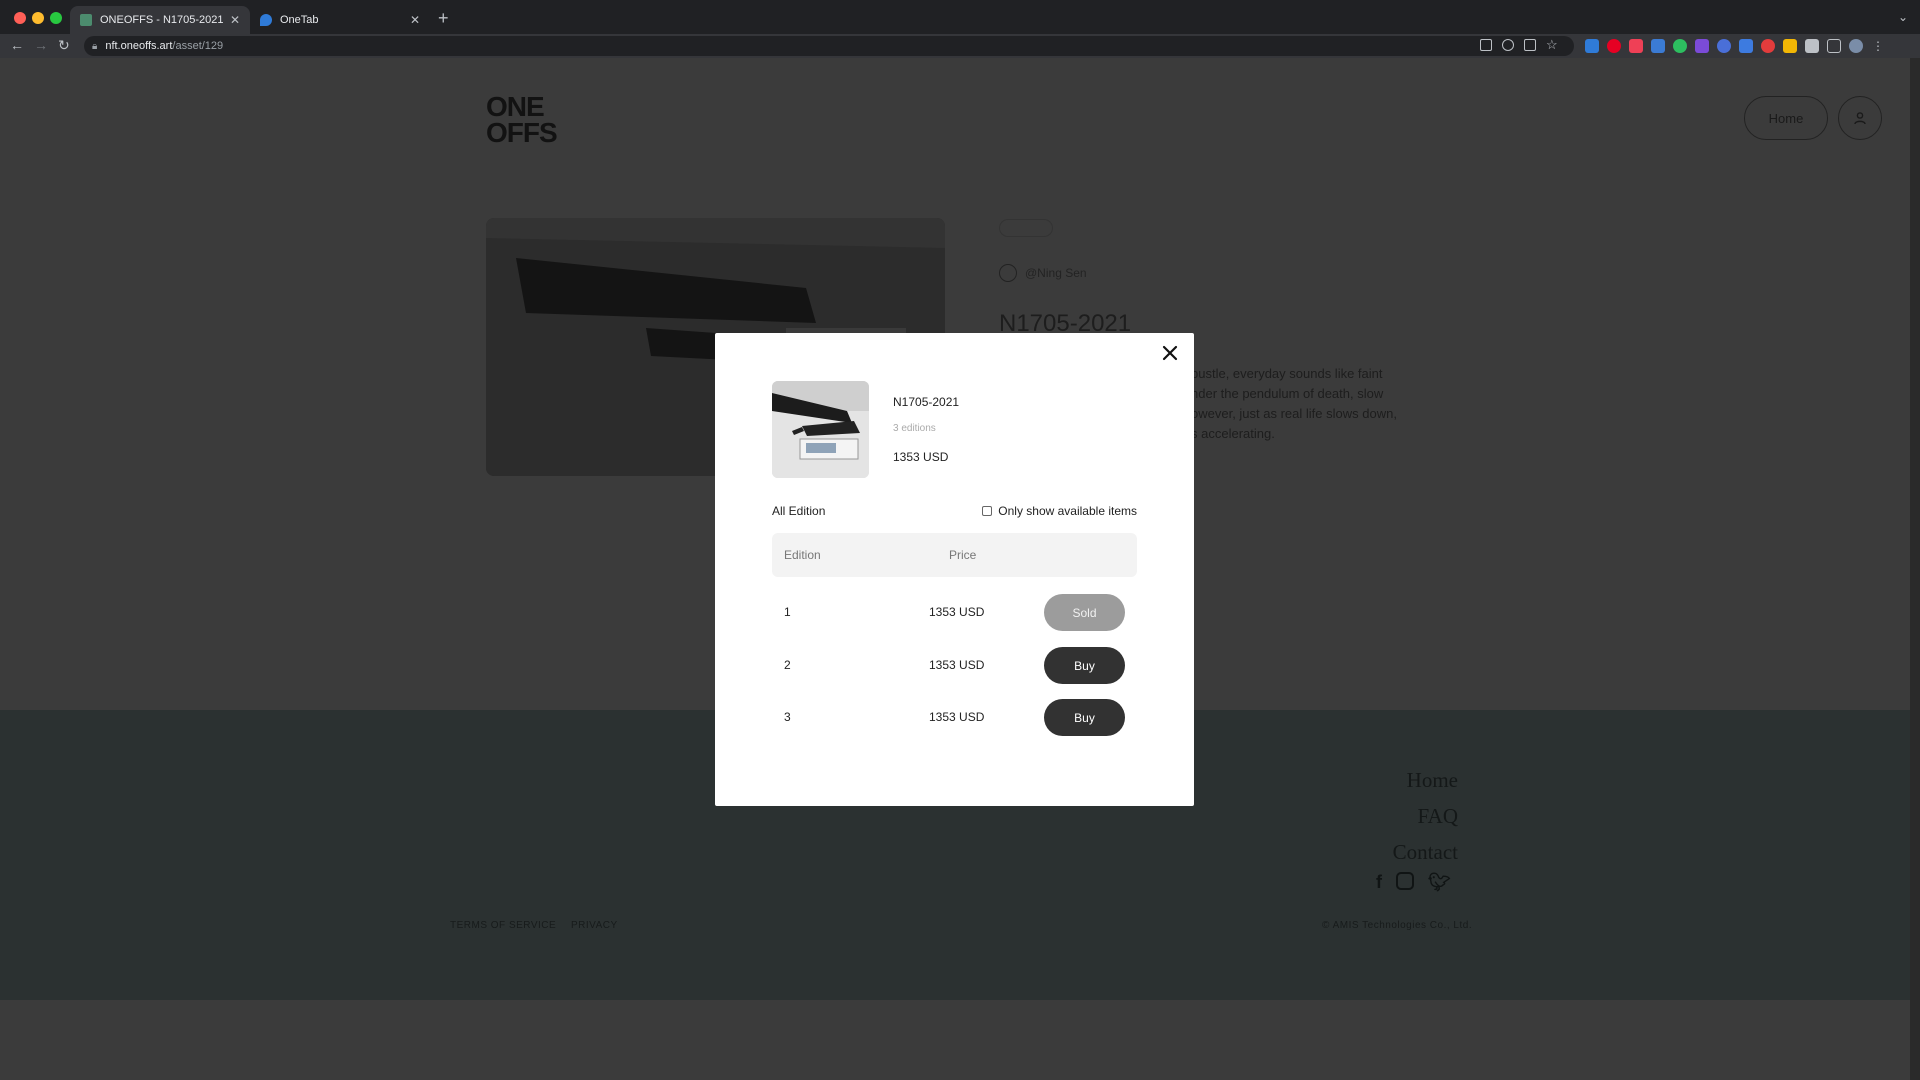  I want to click on profile-avatar-icon, so click(1856, 46).